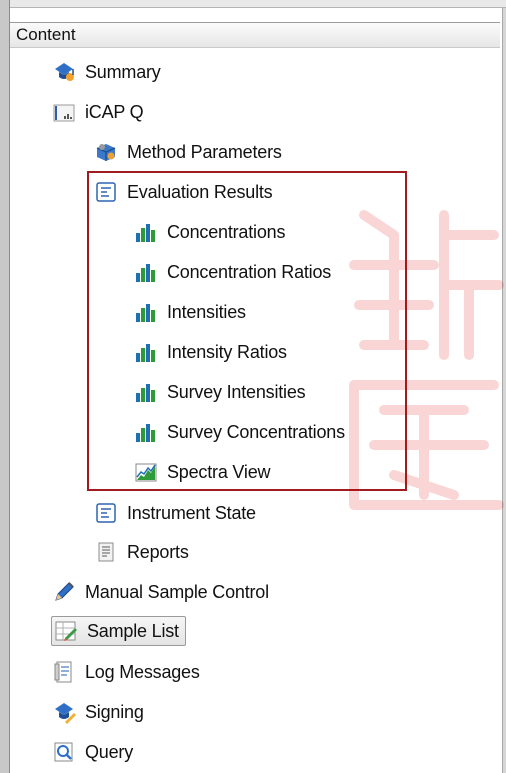 Image resolution: width=506 pixels, height=773 pixels. Describe the element at coordinates (204, 151) in the screenshot. I see `method-parameters-label: Method Parameters` at that location.